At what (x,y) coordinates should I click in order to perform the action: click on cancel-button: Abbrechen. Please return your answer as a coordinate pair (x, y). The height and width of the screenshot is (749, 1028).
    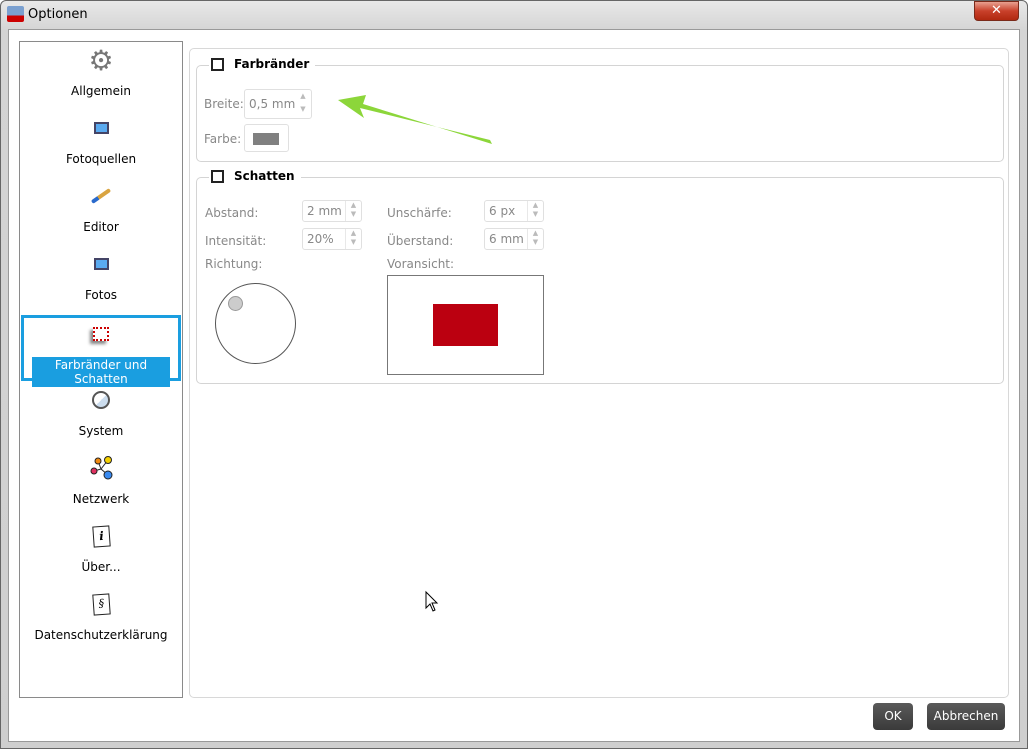
    Looking at the image, I should click on (966, 716).